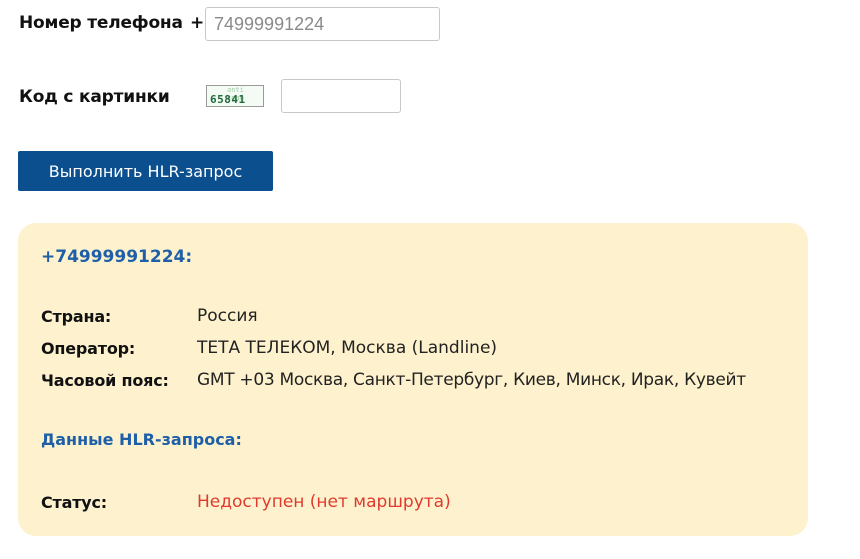  I want to click on captcha-code-text: 65841, so click(228, 99).